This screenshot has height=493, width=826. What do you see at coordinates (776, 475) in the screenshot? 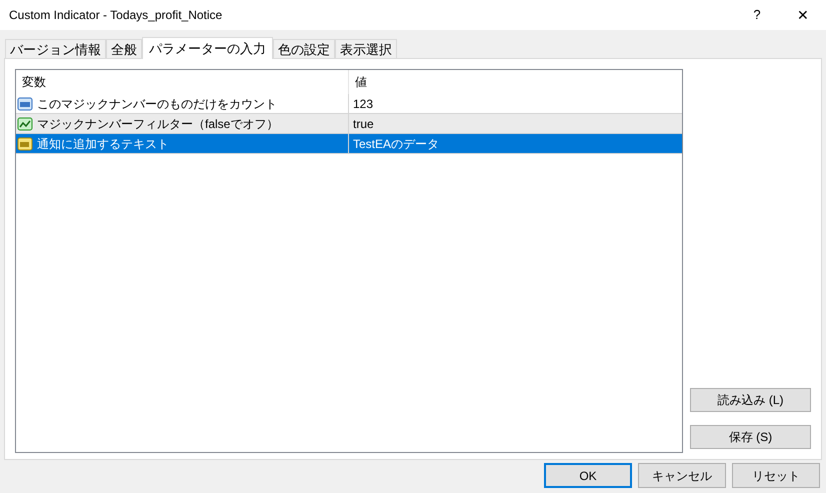
I see `dialog-button: リセット` at bounding box center [776, 475].